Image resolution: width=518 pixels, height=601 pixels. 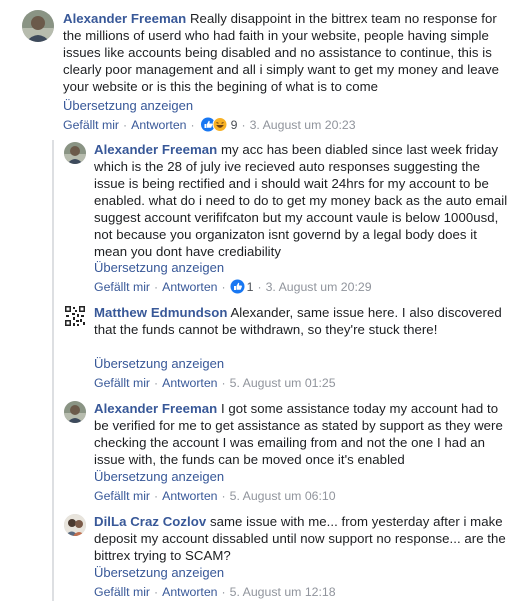 I want to click on comment-author: Matthew Edmundson, so click(x=160, y=312).